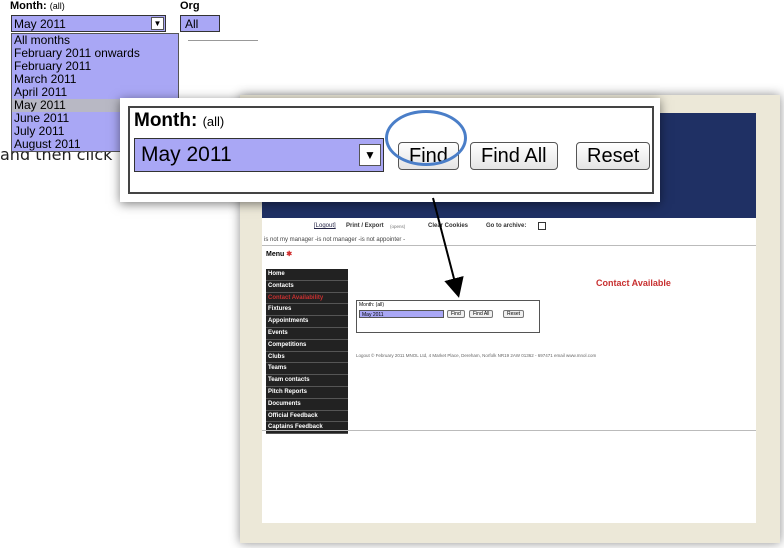 The height and width of the screenshot is (548, 784). Describe the element at coordinates (307, 322) in the screenshot. I see `menu-item: Appointments` at that location.